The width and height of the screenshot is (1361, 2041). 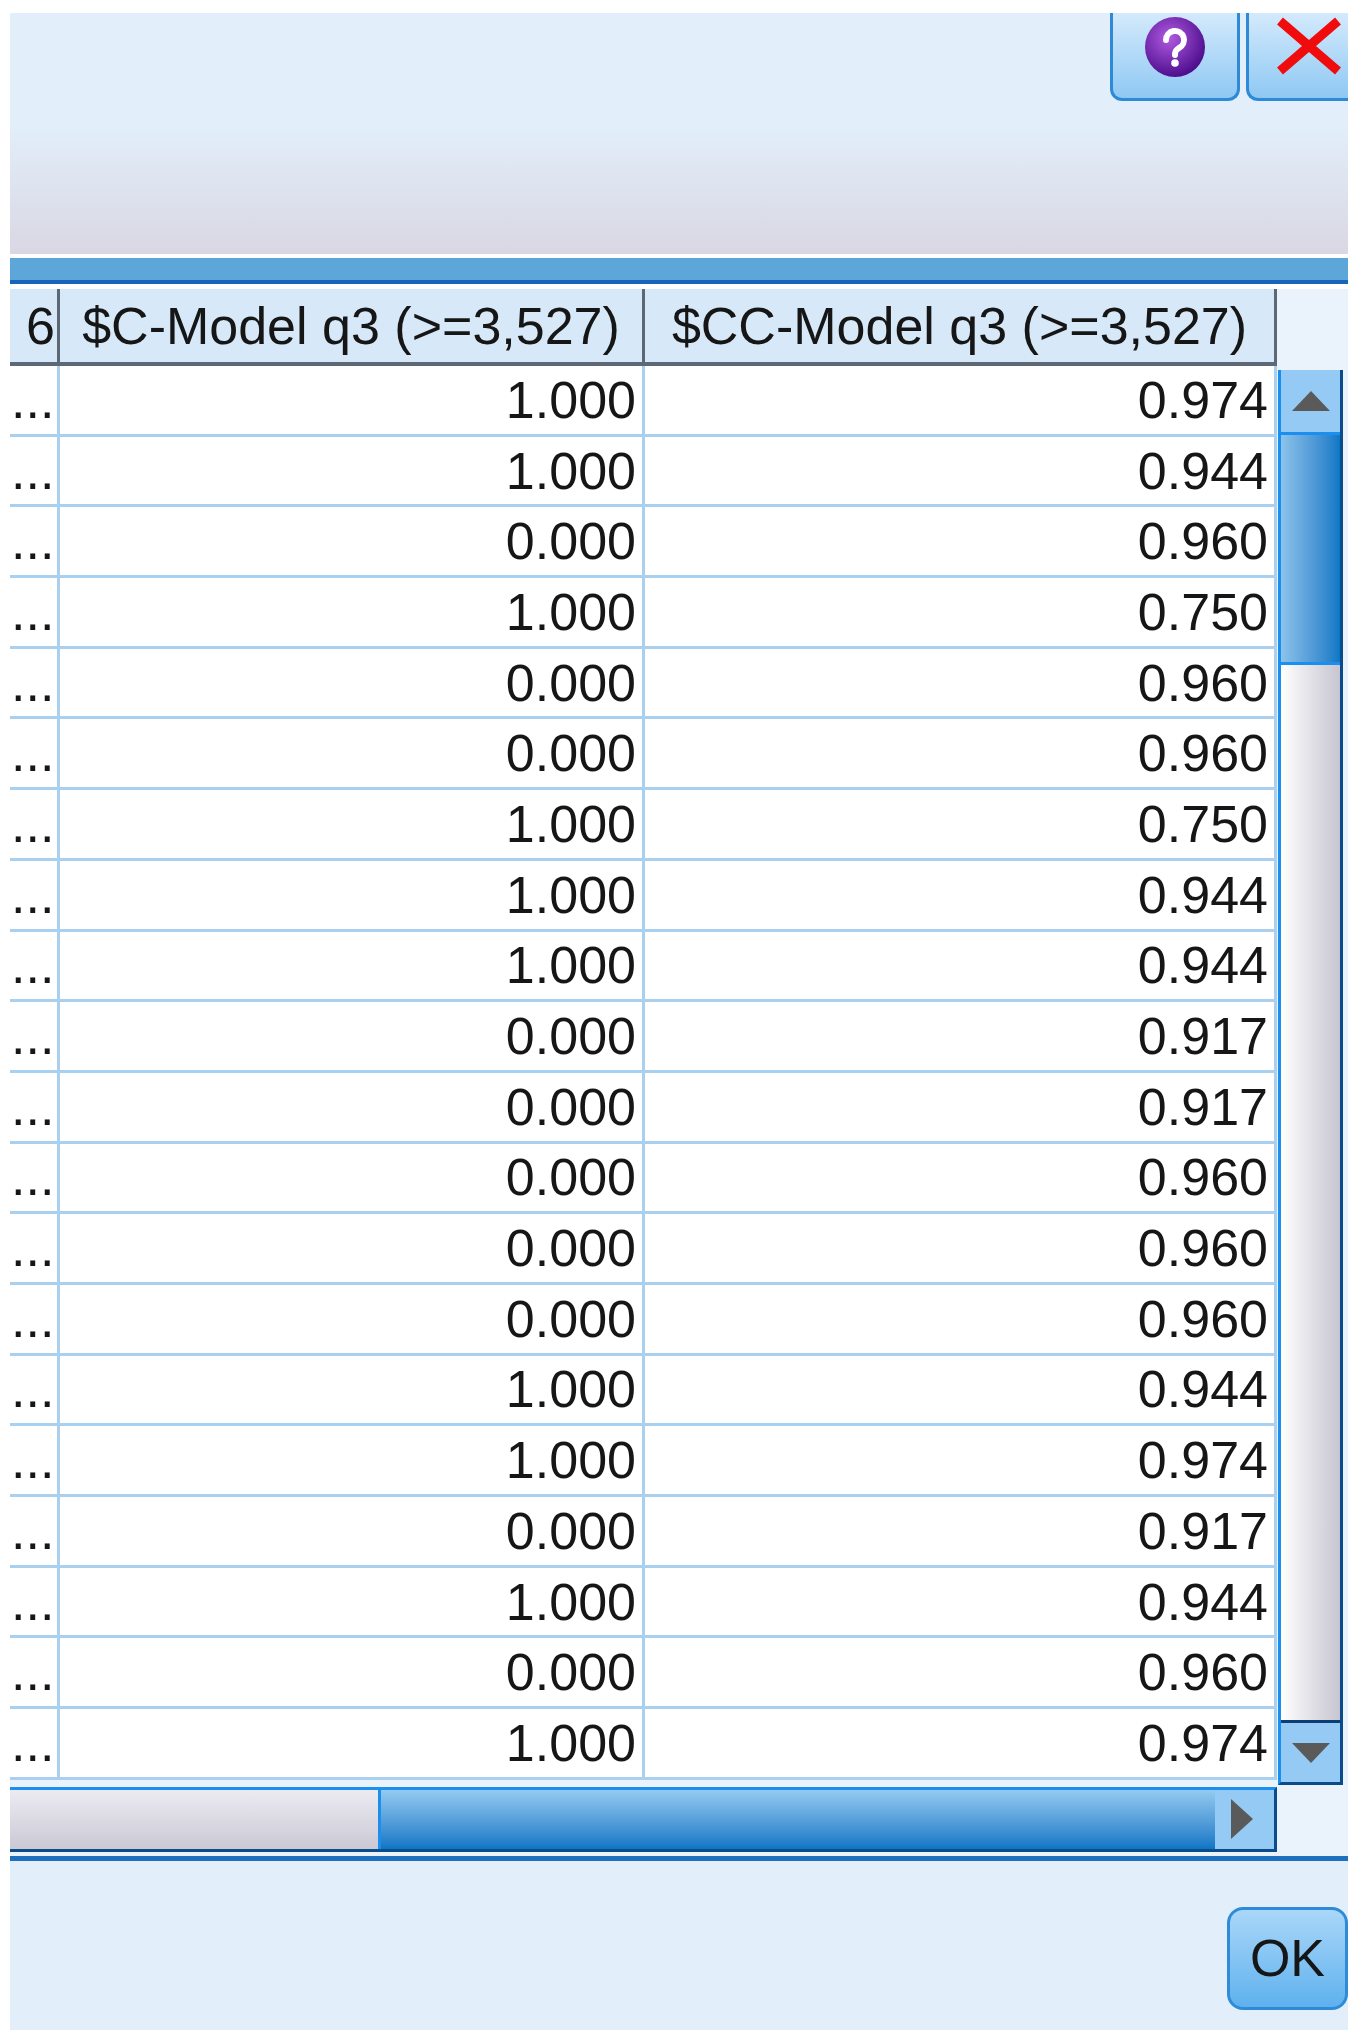 I want to click on horizontal-scrollbar, so click(x=643, y=1819).